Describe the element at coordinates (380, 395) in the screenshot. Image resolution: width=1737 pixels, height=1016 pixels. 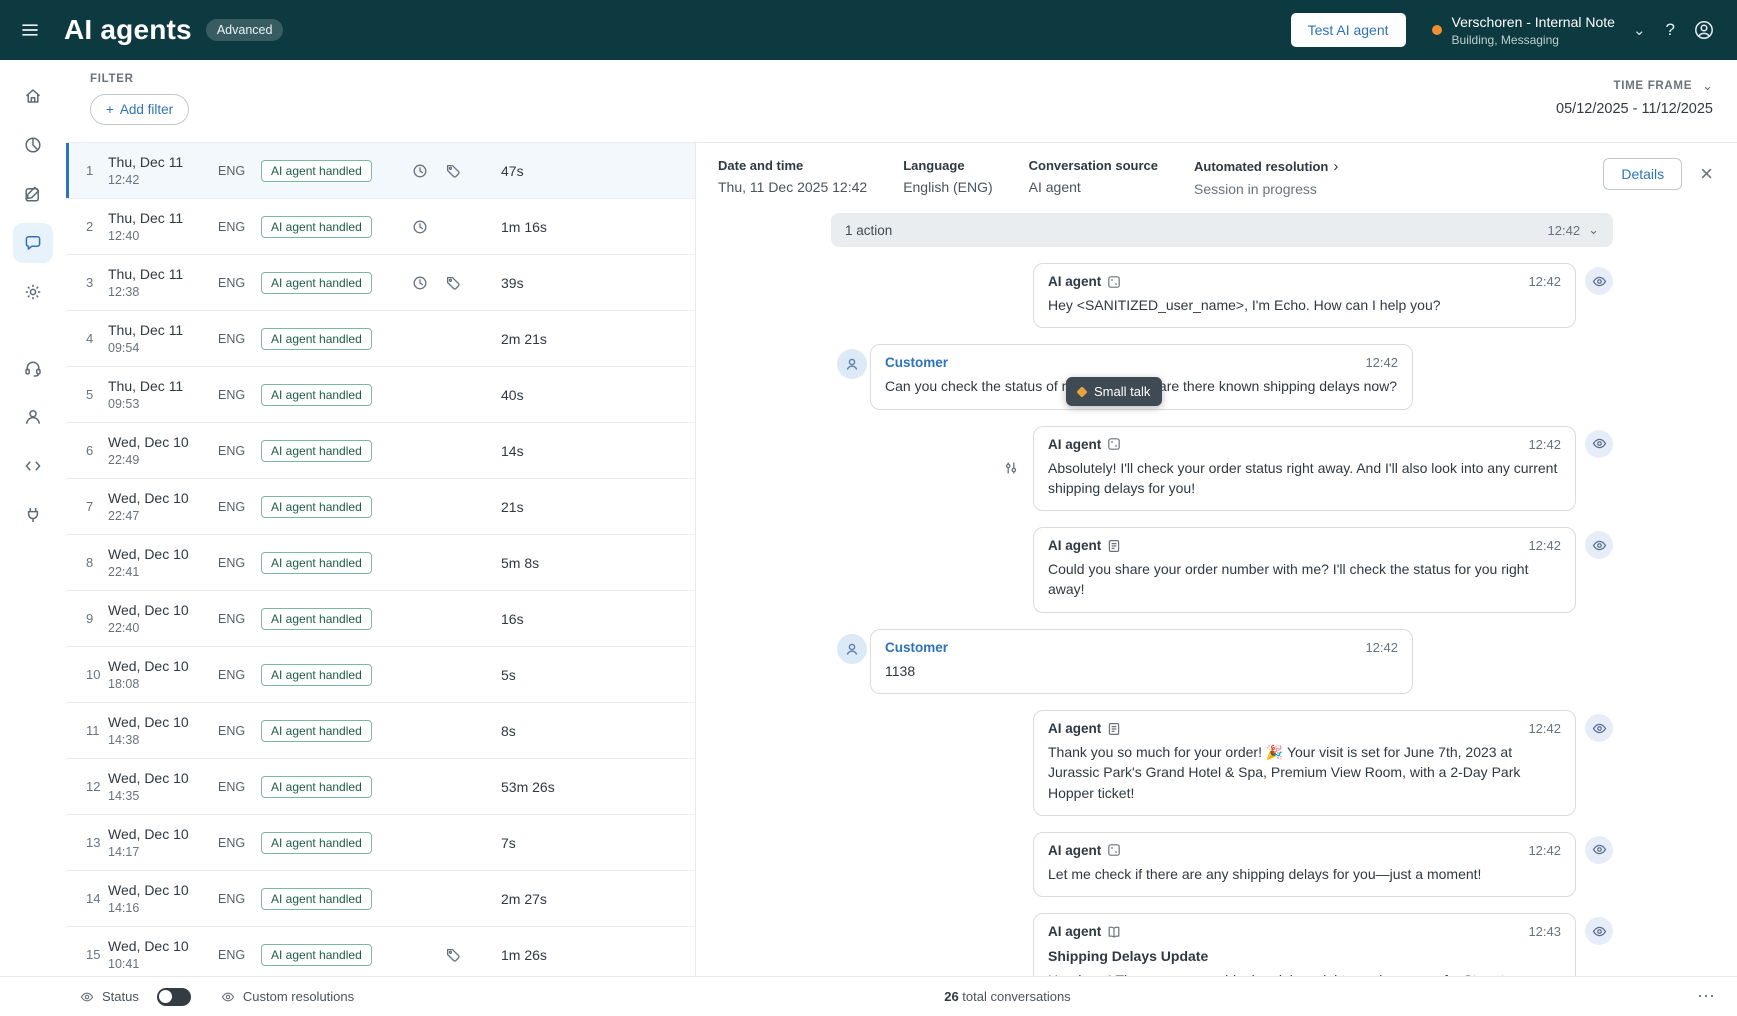
I see `conversation-row: 5 Thu, Dec 11 09:53 ENG AI agent handled` at that location.